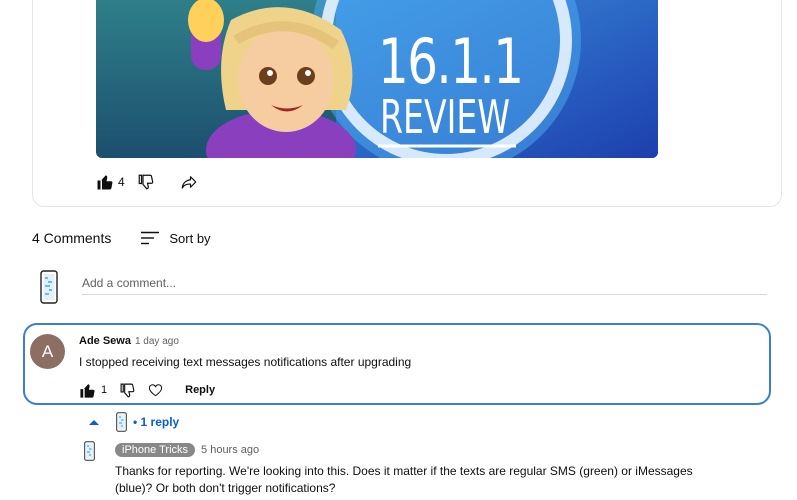  What do you see at coordinates (451, 61) in the screenshot?
I see `thumbnail-version-text: 16.1.1` at bounding box center [451, 61].